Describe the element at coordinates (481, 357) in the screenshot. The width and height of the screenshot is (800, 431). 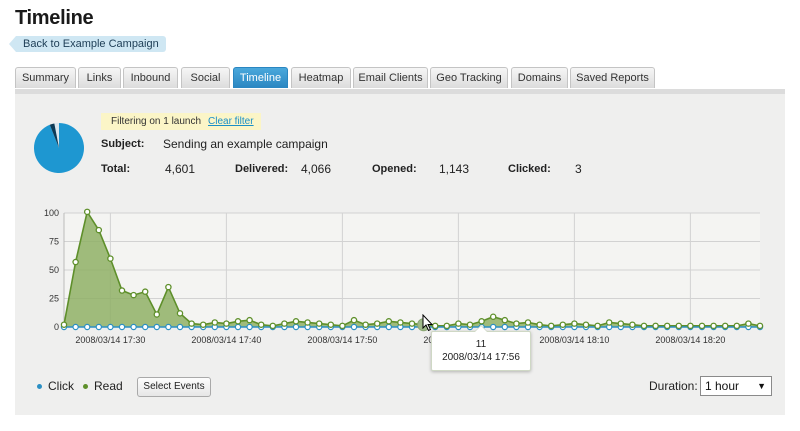
I see `tooltip-date: 2008/03/14 17:56` at that location.